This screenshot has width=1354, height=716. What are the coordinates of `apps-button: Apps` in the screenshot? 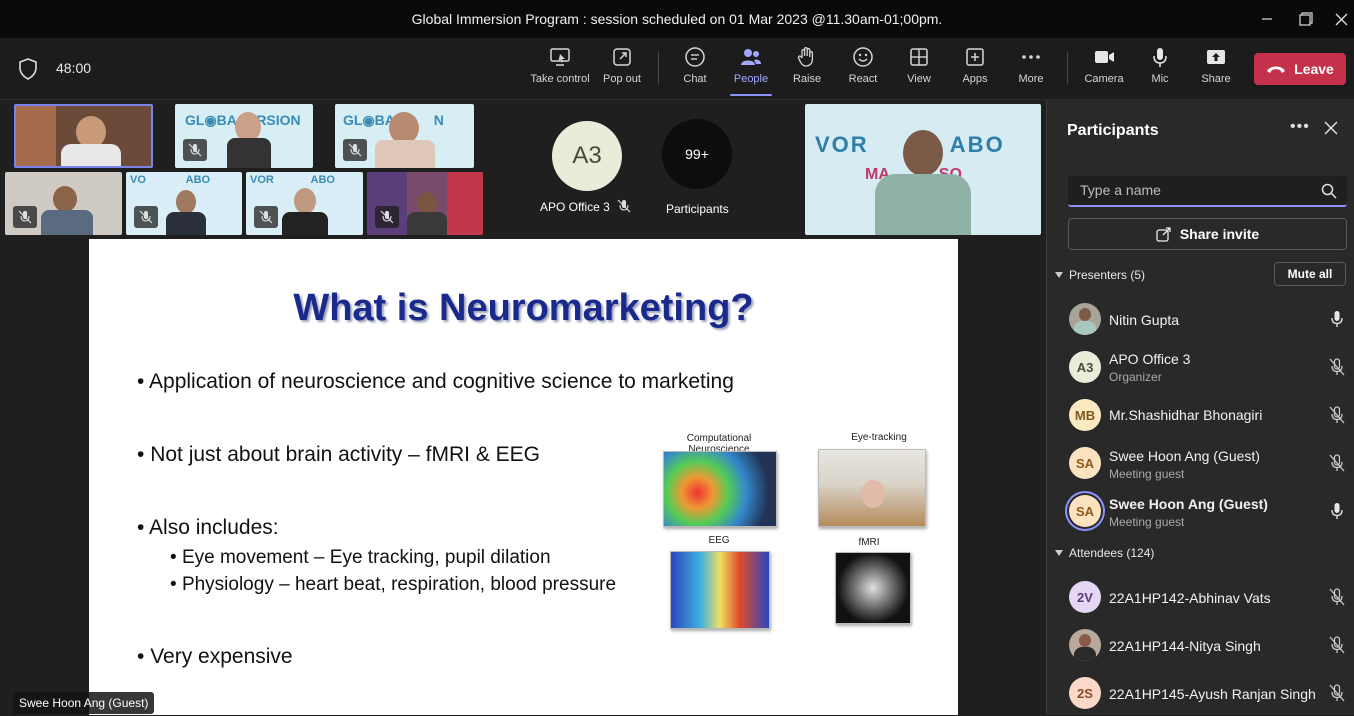 It's located at (975, 70).